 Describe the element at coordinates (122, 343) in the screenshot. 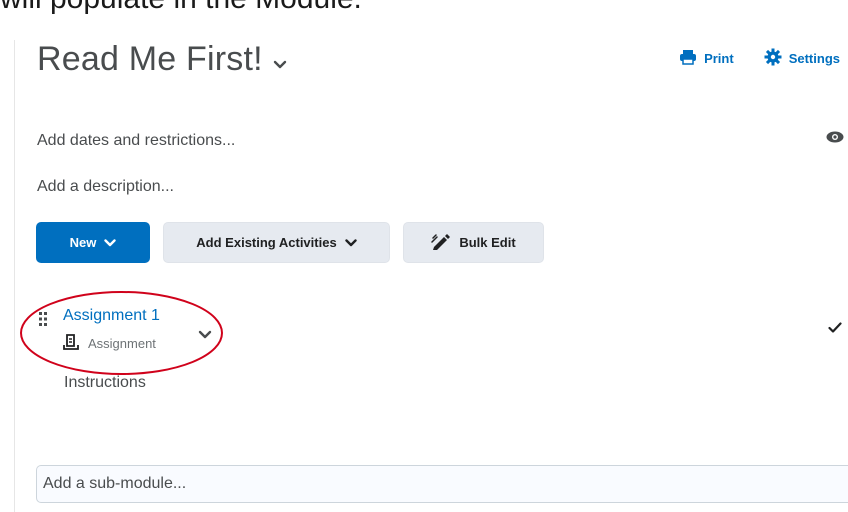

I see `activity-type-label: Assignment` at that location.